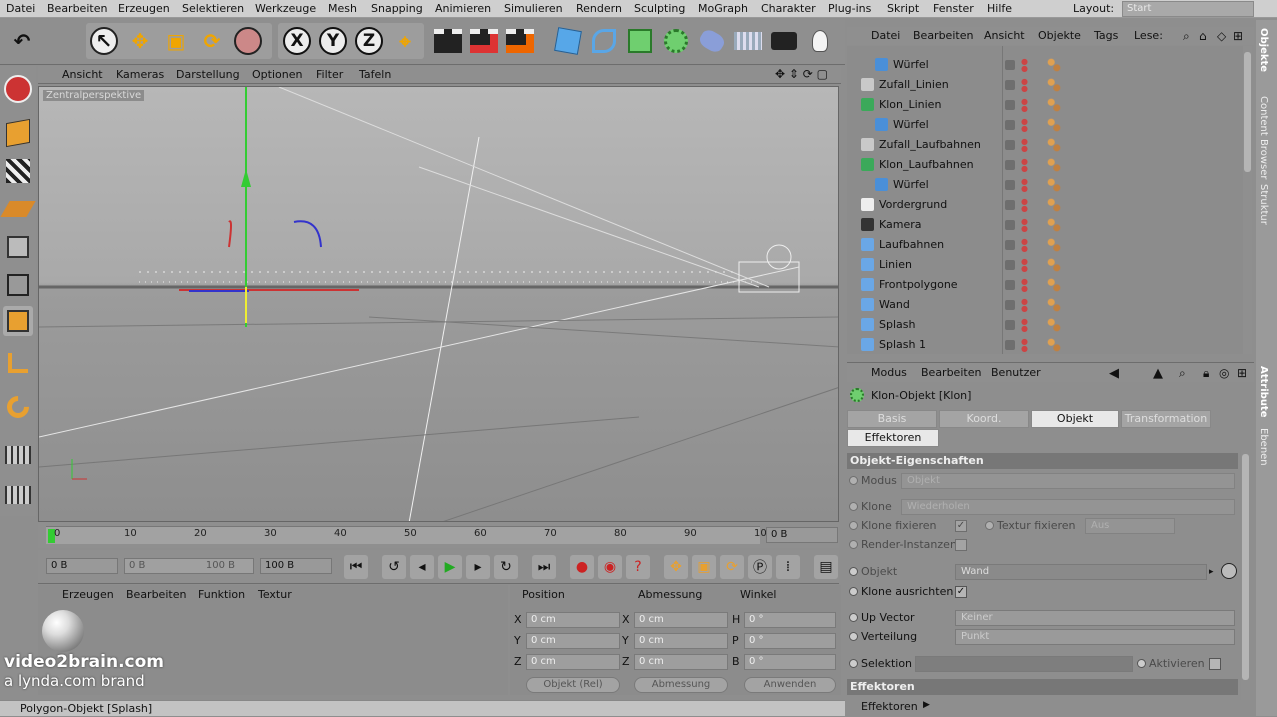 Image resolution: width=1277 pixels, height=717 pixels. Describe the element at coordinates (903, 8) in the screenshot. I see `menu-14: Skript` at that location.